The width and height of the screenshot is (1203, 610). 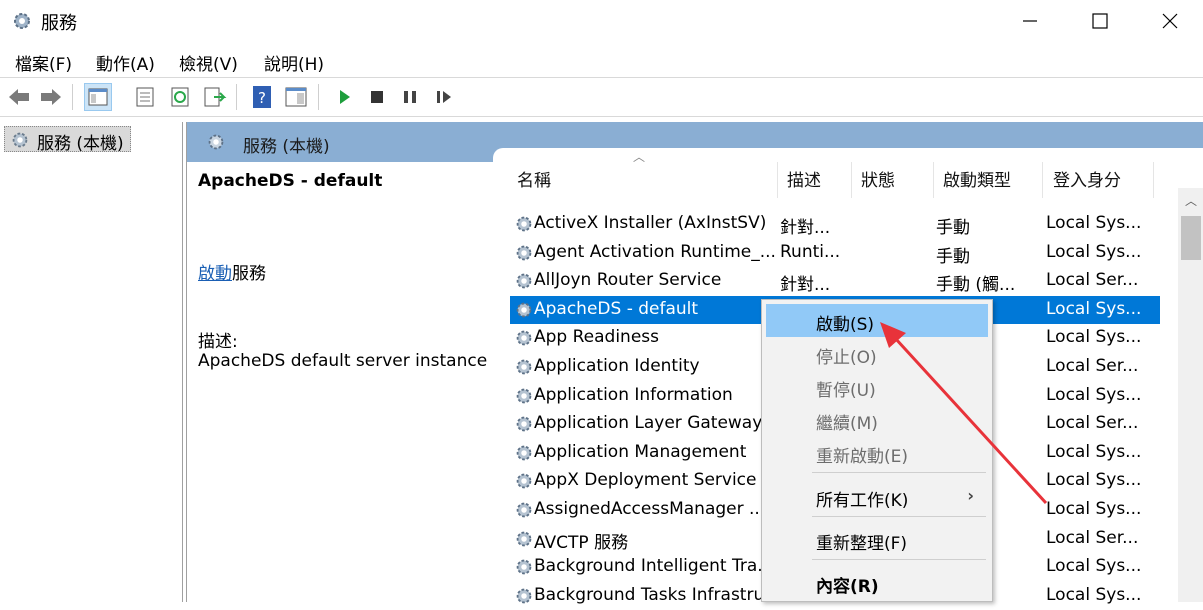 I want to click on menu-help: 說明(H), so click(x=294, y=62).